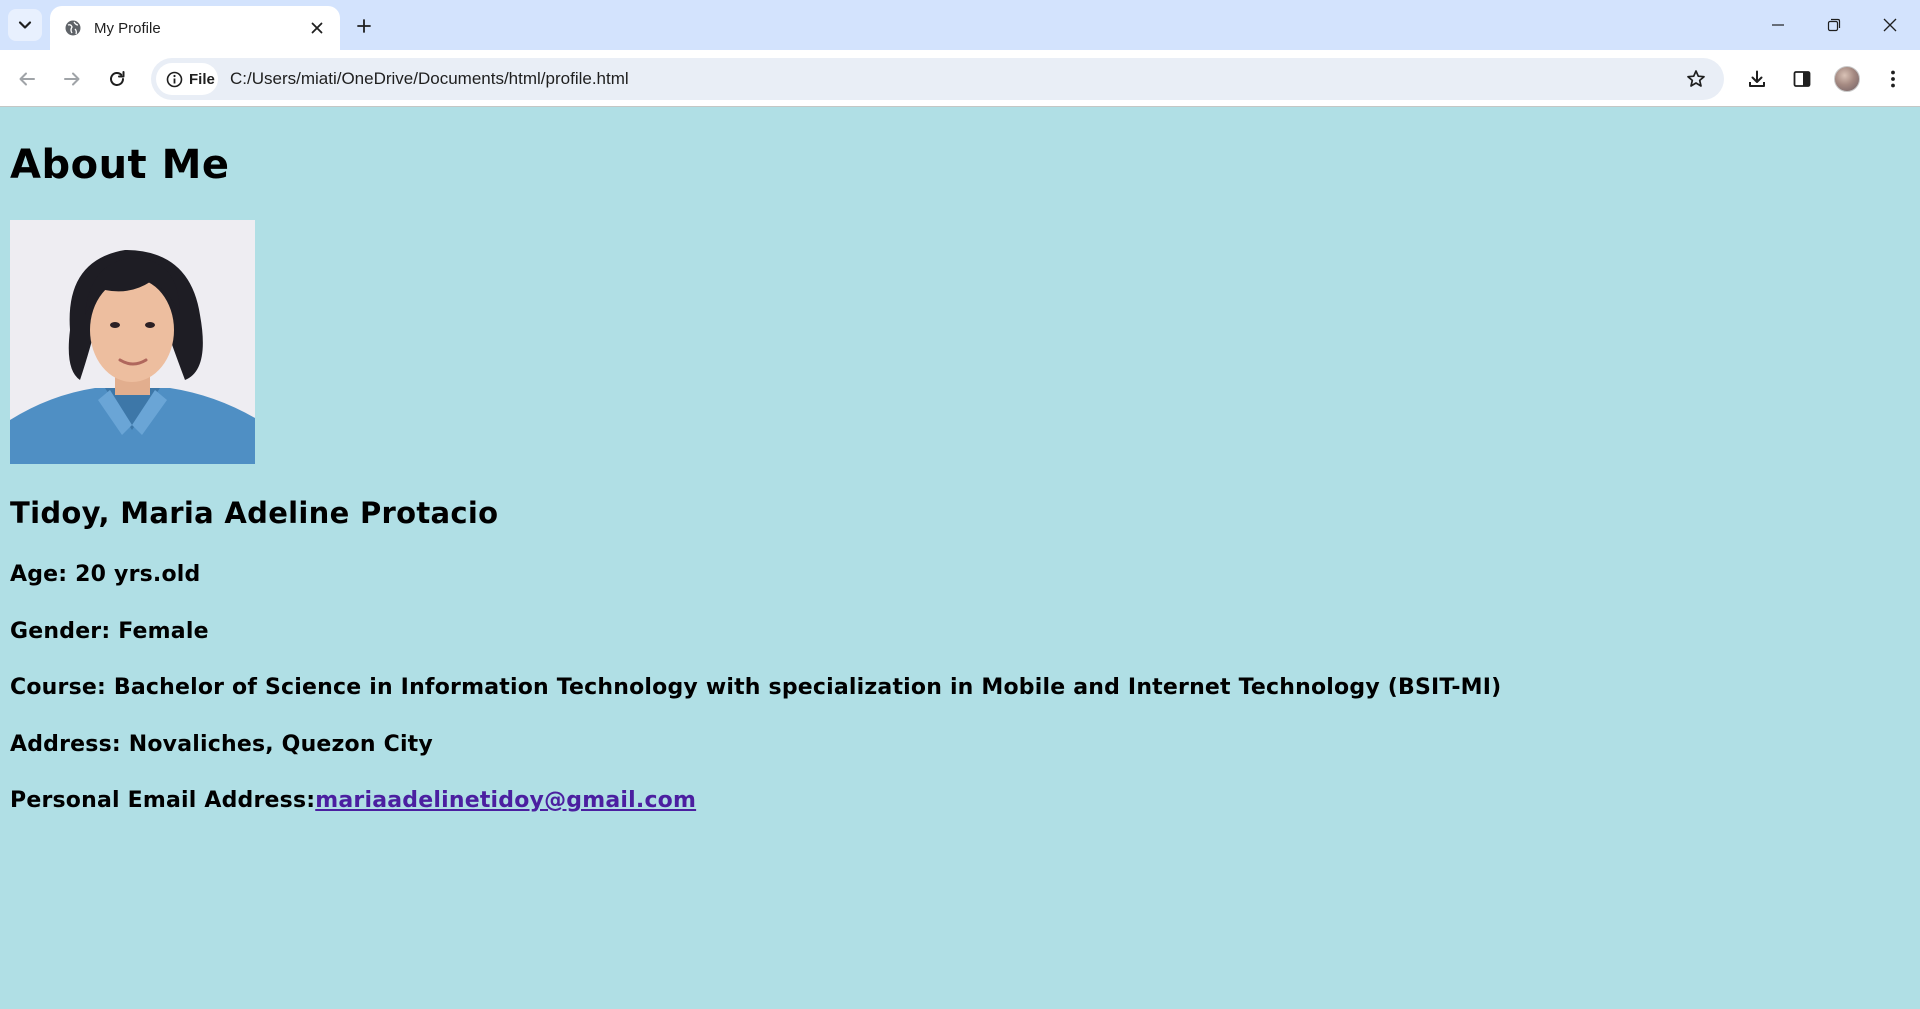 Image resolution: width=1920 pixels, height=1009 pixels. Describe the element at coordinates (174, 79) in the screenshot. I see `info-icon` at that location.